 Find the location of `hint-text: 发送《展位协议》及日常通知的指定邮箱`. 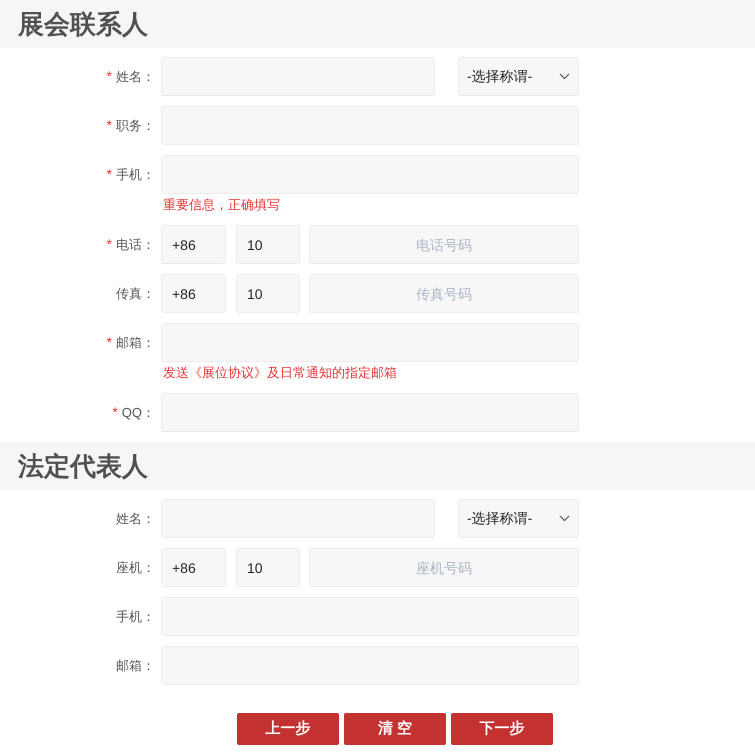

hint-text: 发送《展位协议》及日常通知的指定邮箱 is located at coordinates (280, 373).